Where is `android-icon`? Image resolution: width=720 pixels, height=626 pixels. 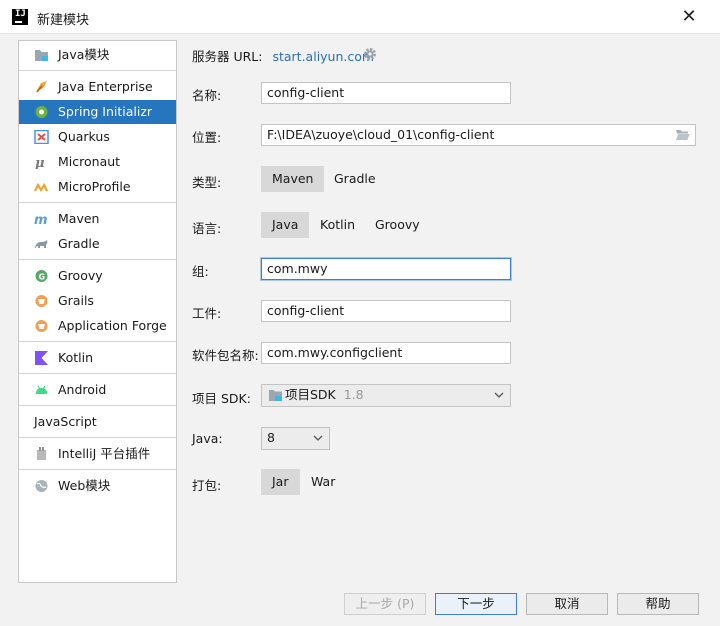
android-icon is located at coordinates (41, 389).